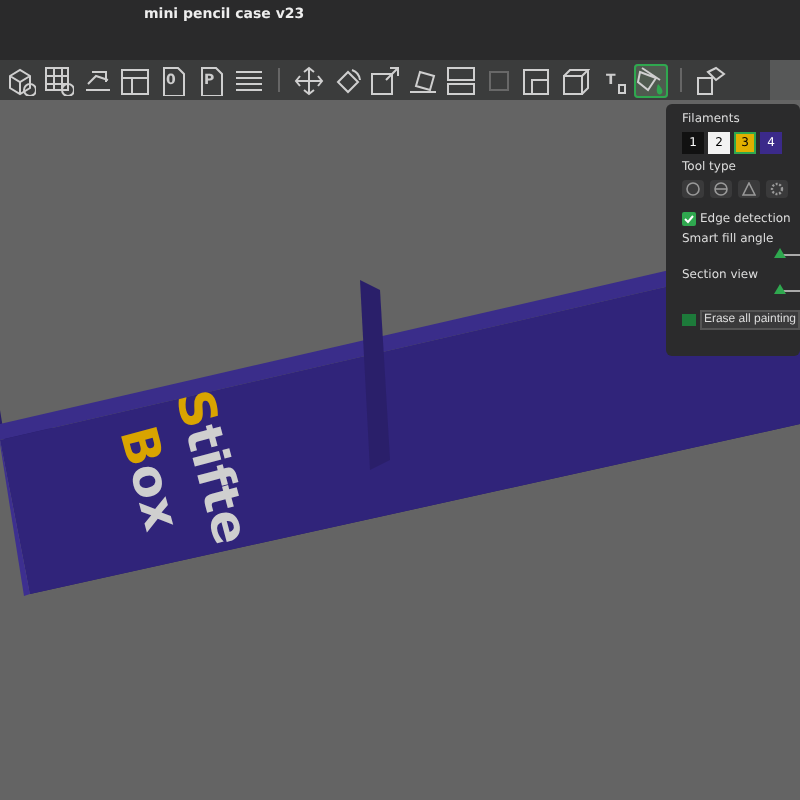  What do you see at coordinates (21, 80) in the screenshot?
I see `cube-plus-icon` at bounding box center [21, 80].